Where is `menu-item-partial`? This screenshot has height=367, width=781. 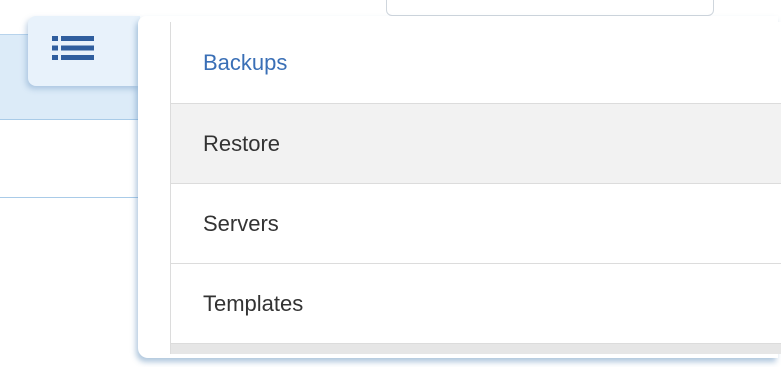 menu-item-partial is located at coordinates (476, 349).